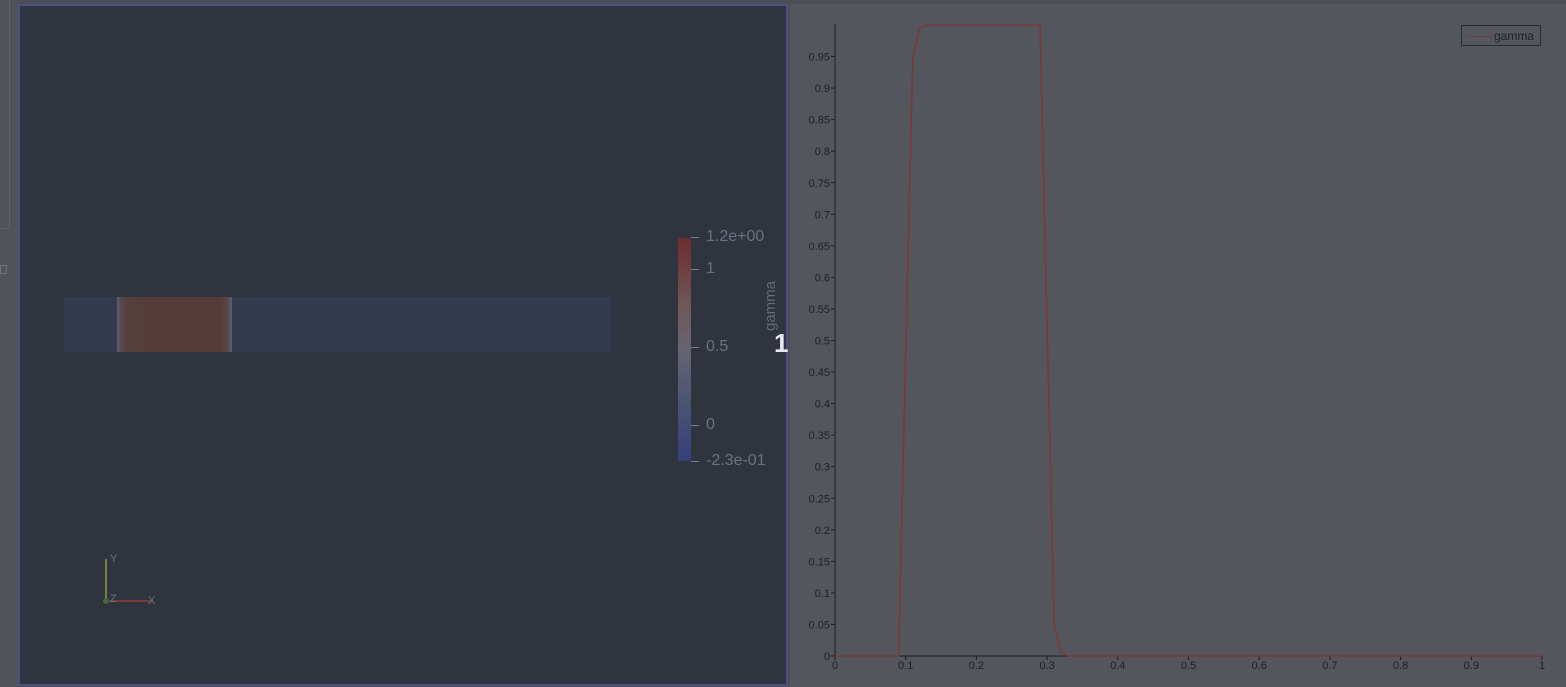 The width and height of the screenshot is (1566, 687). Describe the element at coordinates (1117, 666) in the screenshot. I see `x-tick-label: 0.4` at that location.